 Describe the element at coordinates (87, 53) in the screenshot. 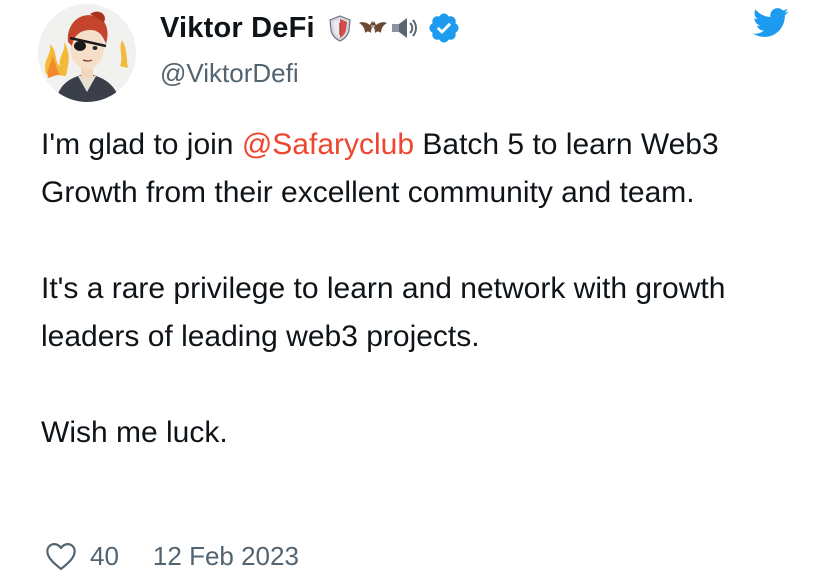

I see `avatar` at that location.